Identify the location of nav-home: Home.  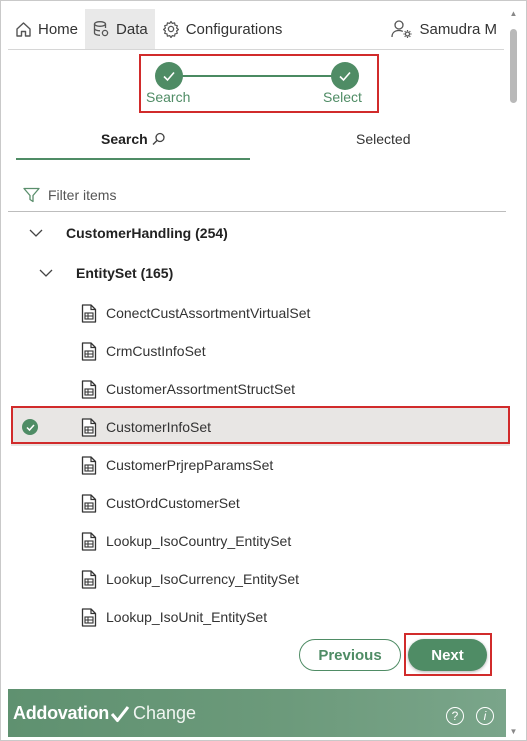
(46, 29).